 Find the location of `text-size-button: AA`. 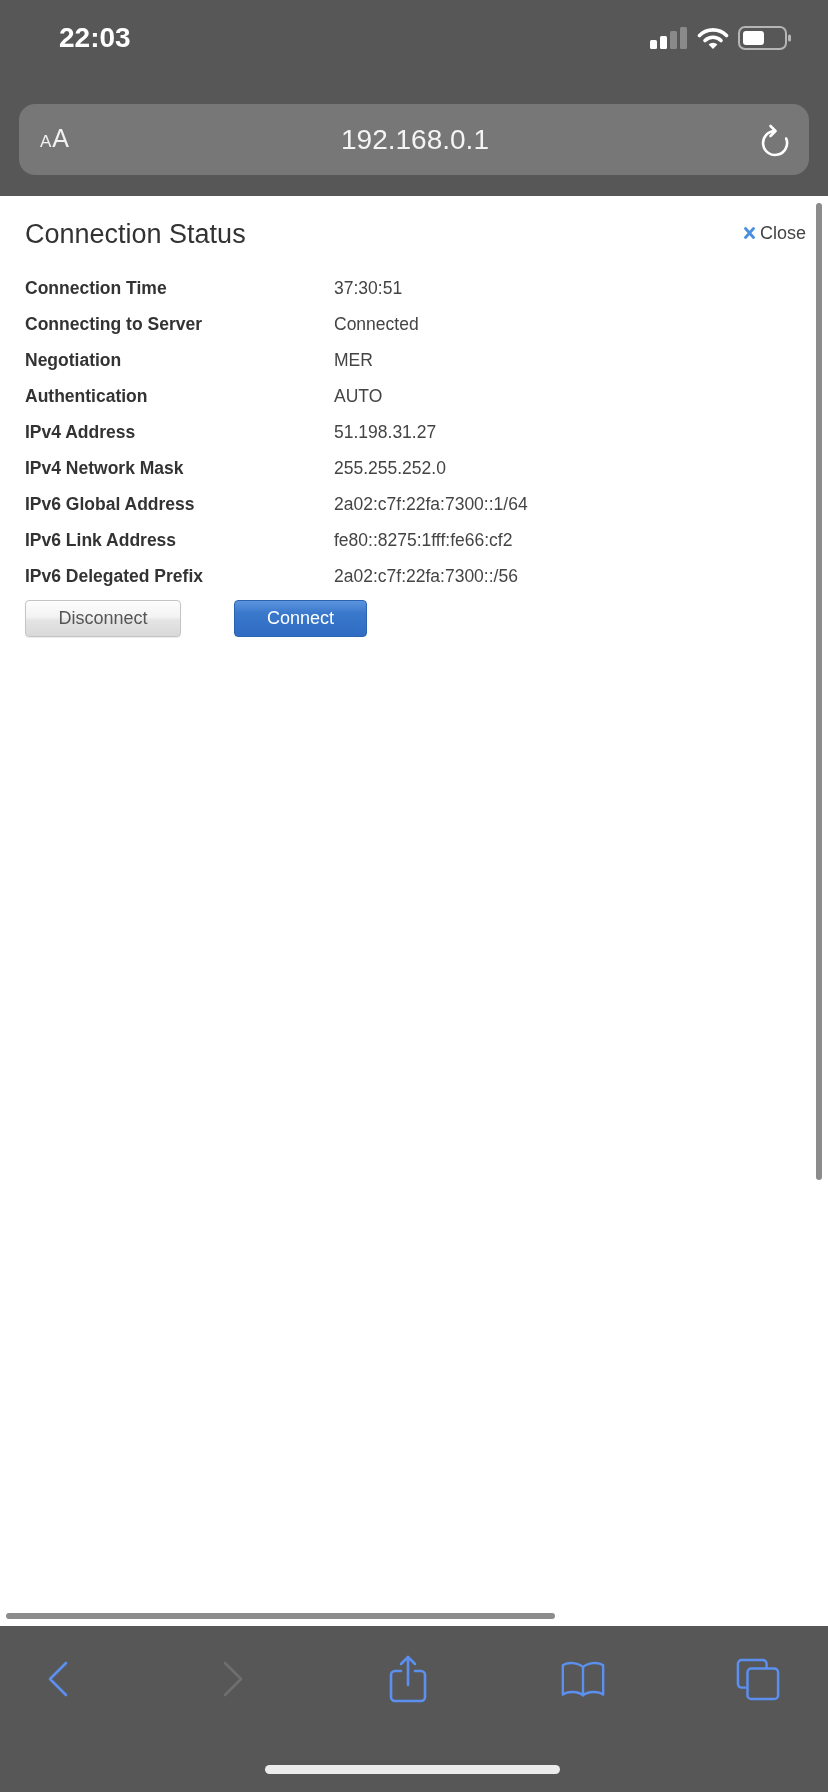

text-size-button: AA is located at coordinates (55, 139).